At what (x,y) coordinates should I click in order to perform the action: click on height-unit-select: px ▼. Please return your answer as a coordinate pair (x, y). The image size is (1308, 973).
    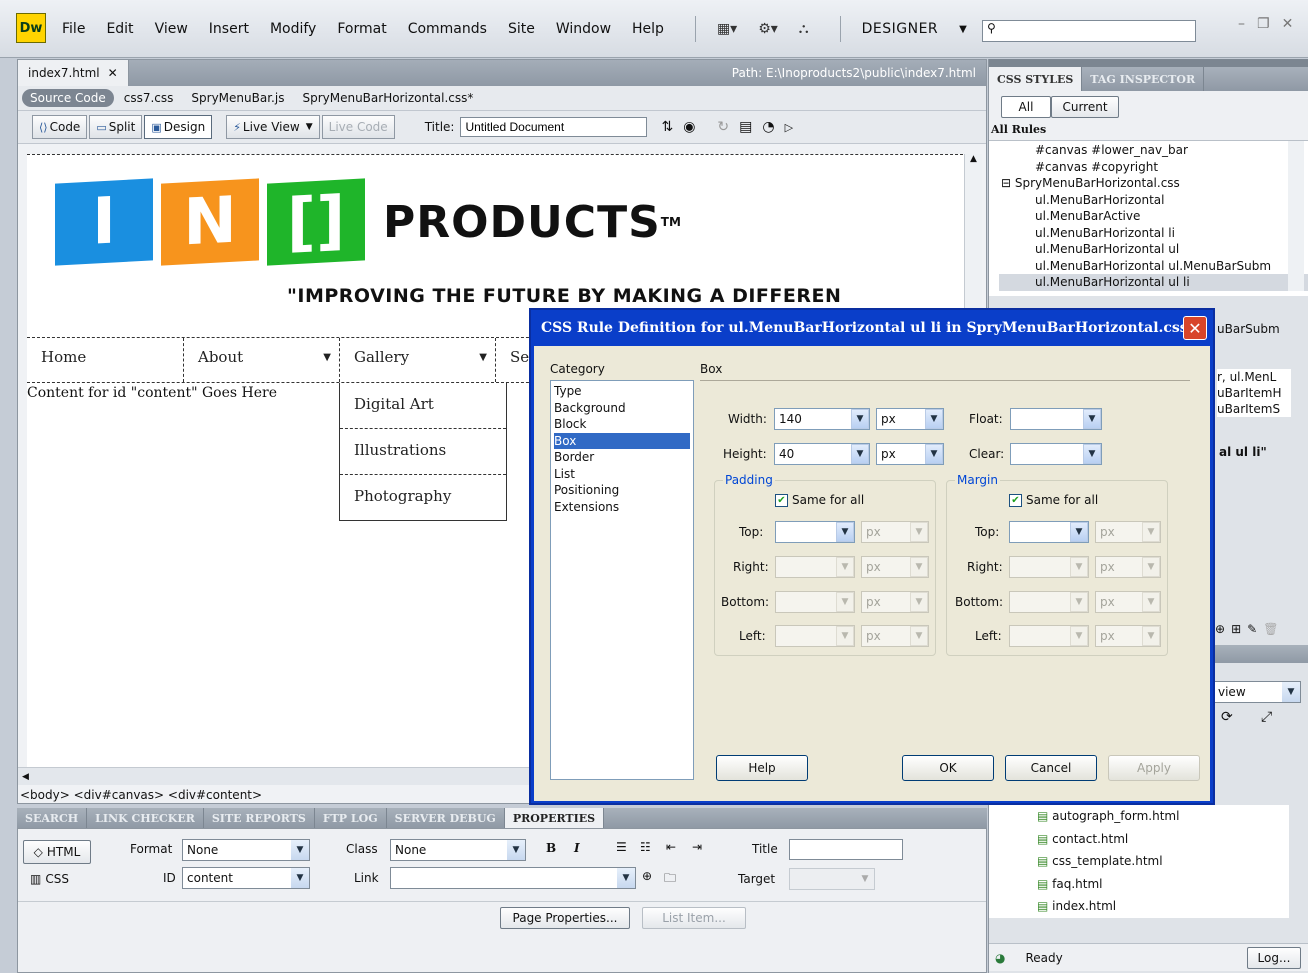
    Looking at the image, I should click on (910, 454).